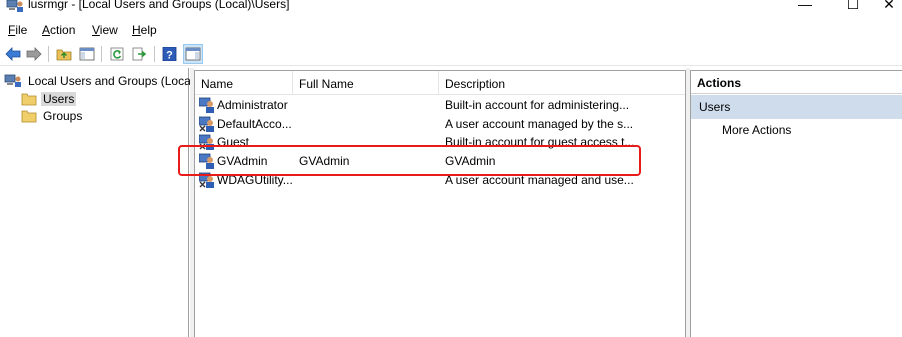 The image size is (902, 337). What do you see at coordinates (13, 54) in the screenshot?
I see `back-arrow-icon` at bounding box center [13, 54].